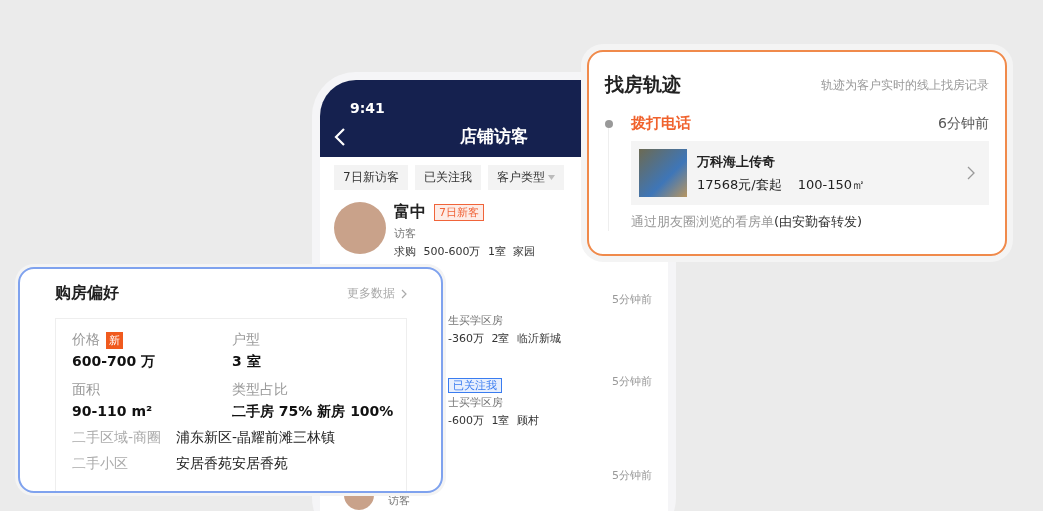 Image resolution: width=1043 pixels, height=511 pixels. I want to click on visitor-demand: -360万 2室 临沂新城, so click(504, 338).